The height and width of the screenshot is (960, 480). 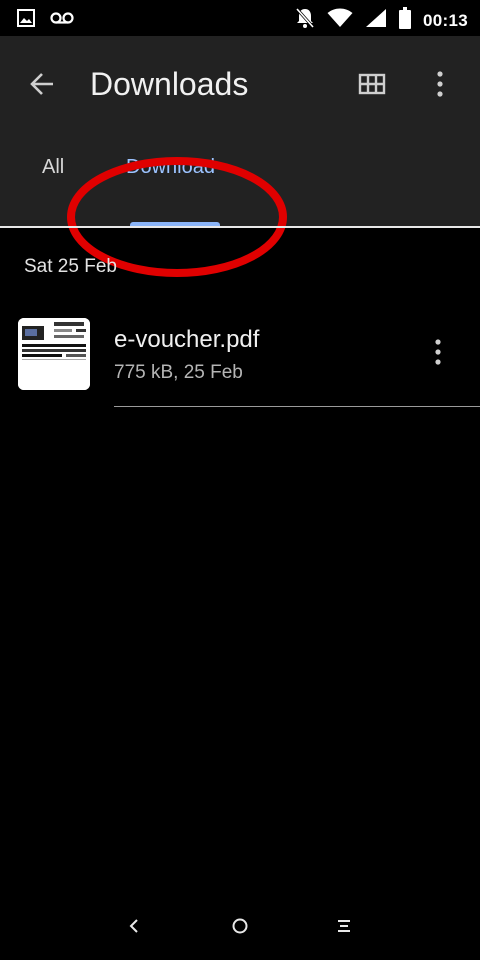 I want to click on voicemail-icon, so click(x=62, y=20).